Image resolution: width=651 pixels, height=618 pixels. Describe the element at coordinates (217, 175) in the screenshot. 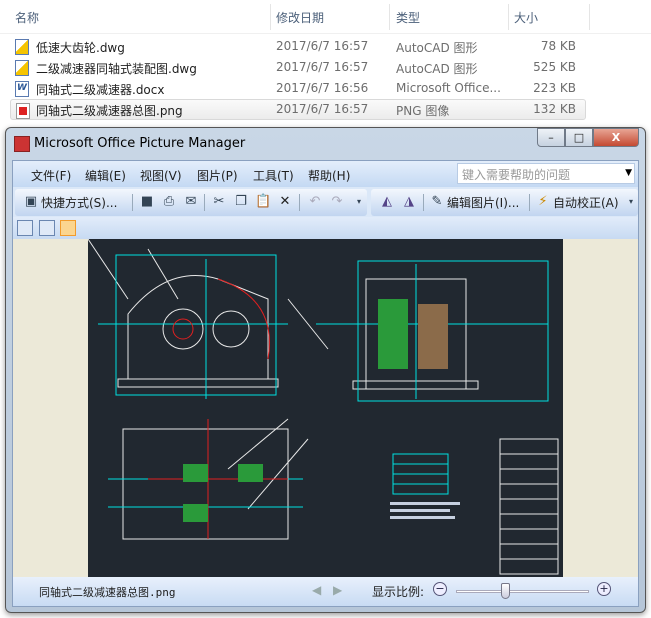

I see `menu-picture: 图片(P)` at that location.